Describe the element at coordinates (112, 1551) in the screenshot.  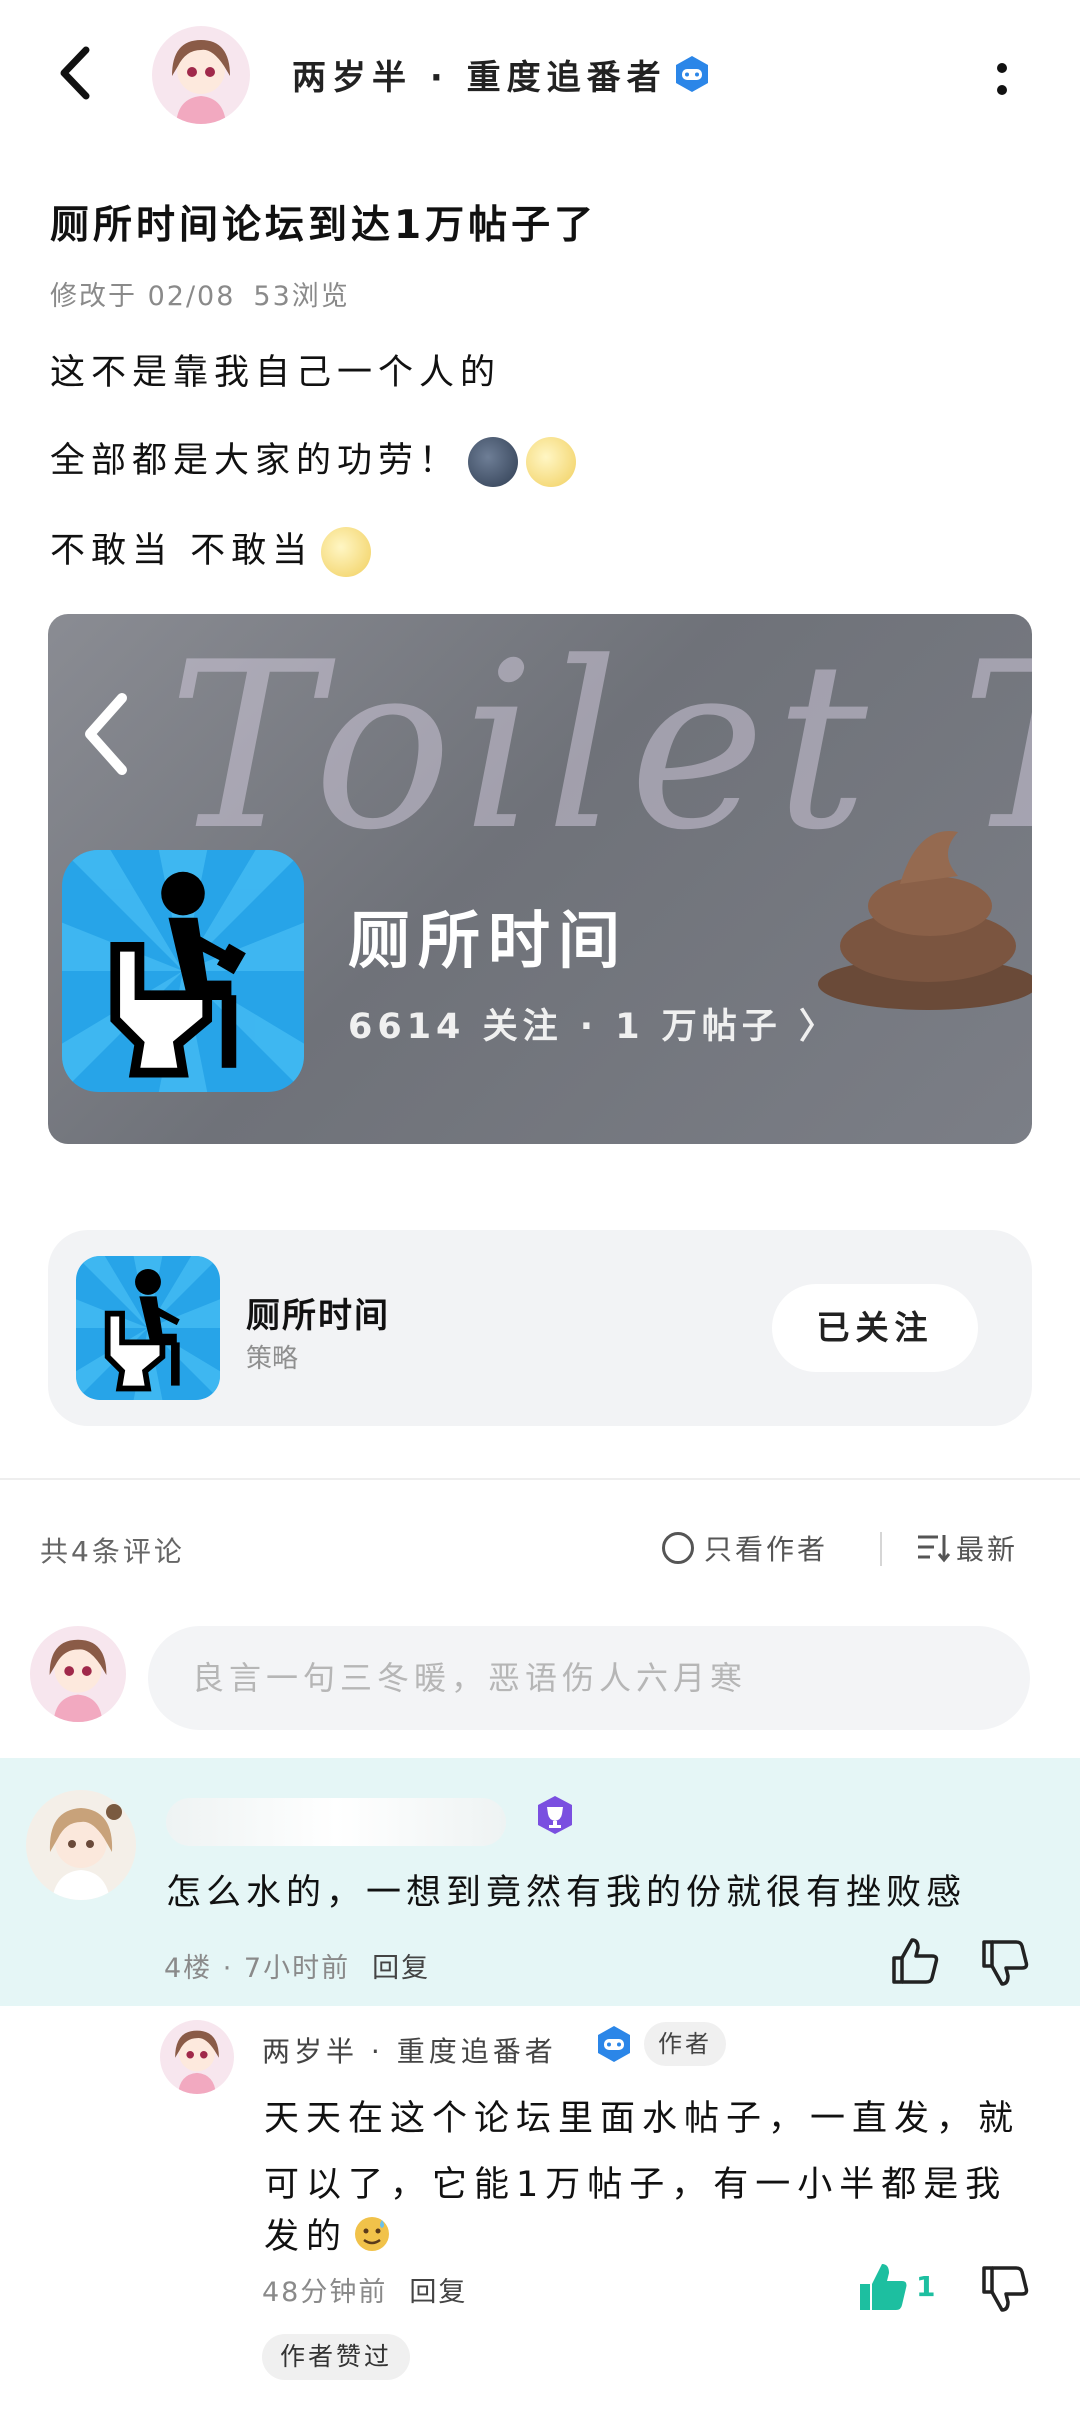
I see `comment-count: 共4条评论` at that location.